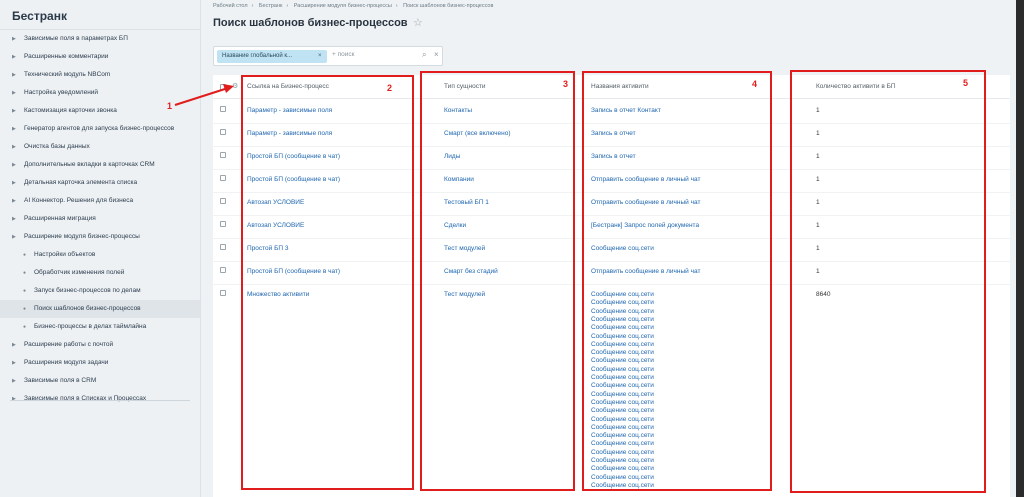  What do you see at coordinates (66, 56) in the screenshot?
I see `sidebar-item-label: Расширенные комментарии` at bounding box center [66, 56].